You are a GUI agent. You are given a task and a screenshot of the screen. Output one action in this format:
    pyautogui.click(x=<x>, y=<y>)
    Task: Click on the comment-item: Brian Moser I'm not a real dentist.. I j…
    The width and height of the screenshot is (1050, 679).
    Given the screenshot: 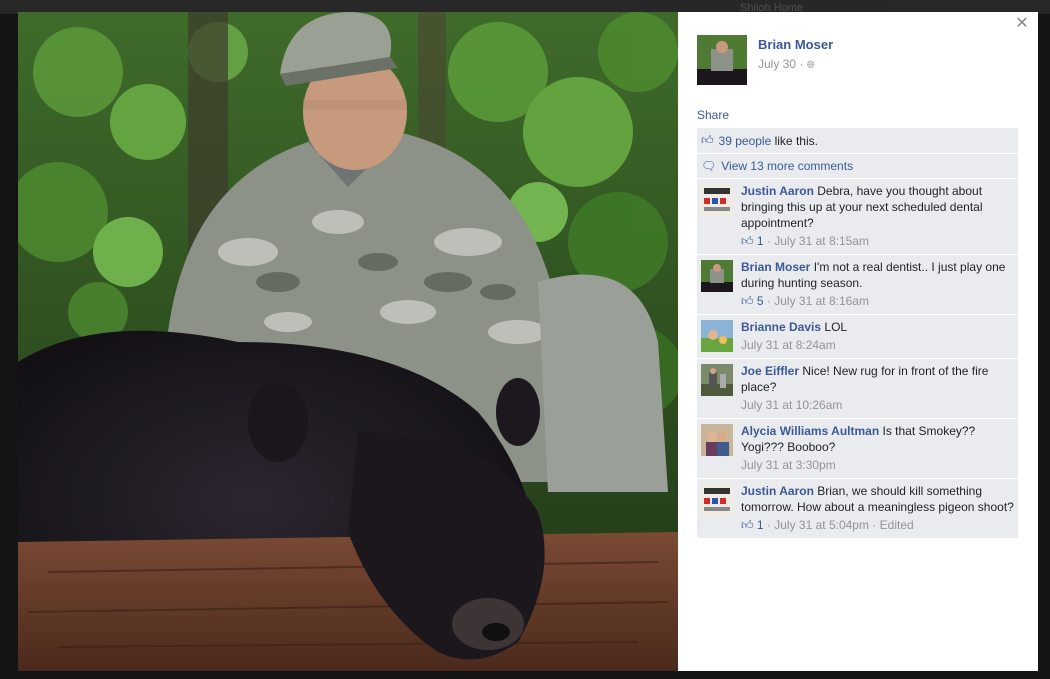 What is the action you would take?
    pyautogui.click(x=857, y=285)
    